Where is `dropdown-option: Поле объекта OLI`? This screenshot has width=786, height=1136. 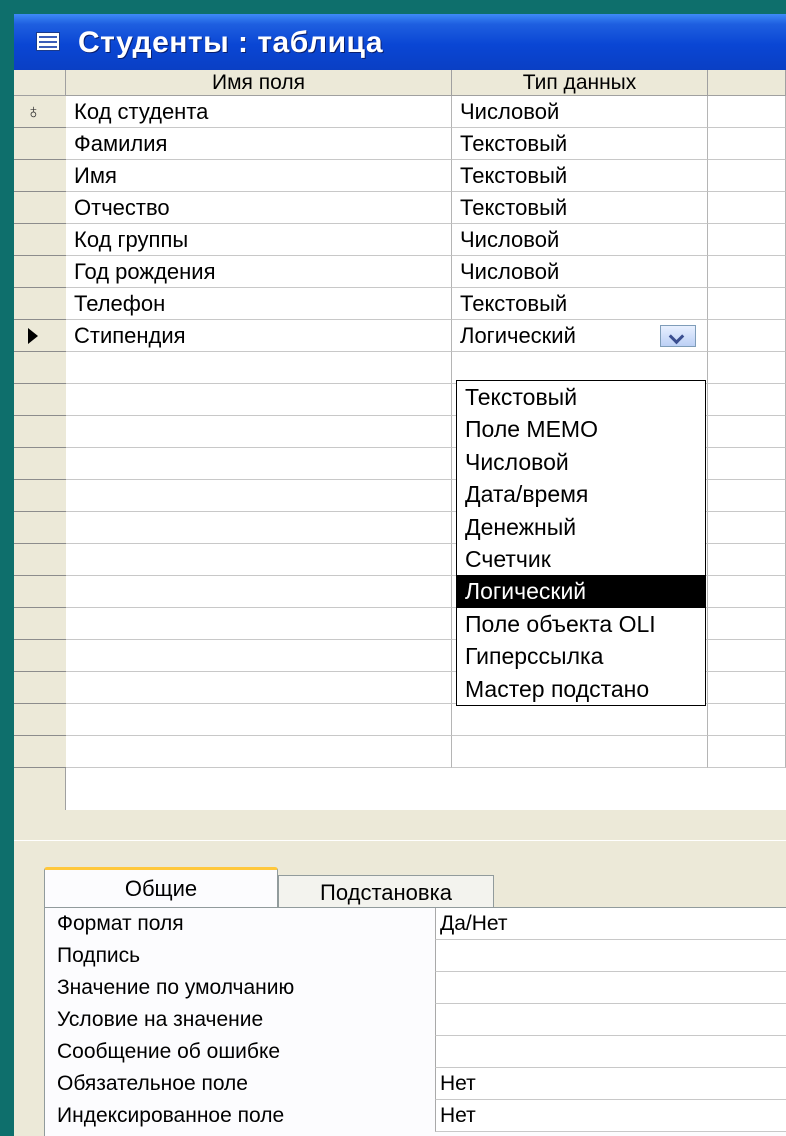
dropdown-option: Поле объекта OLI is located at coordinates (581, 624).